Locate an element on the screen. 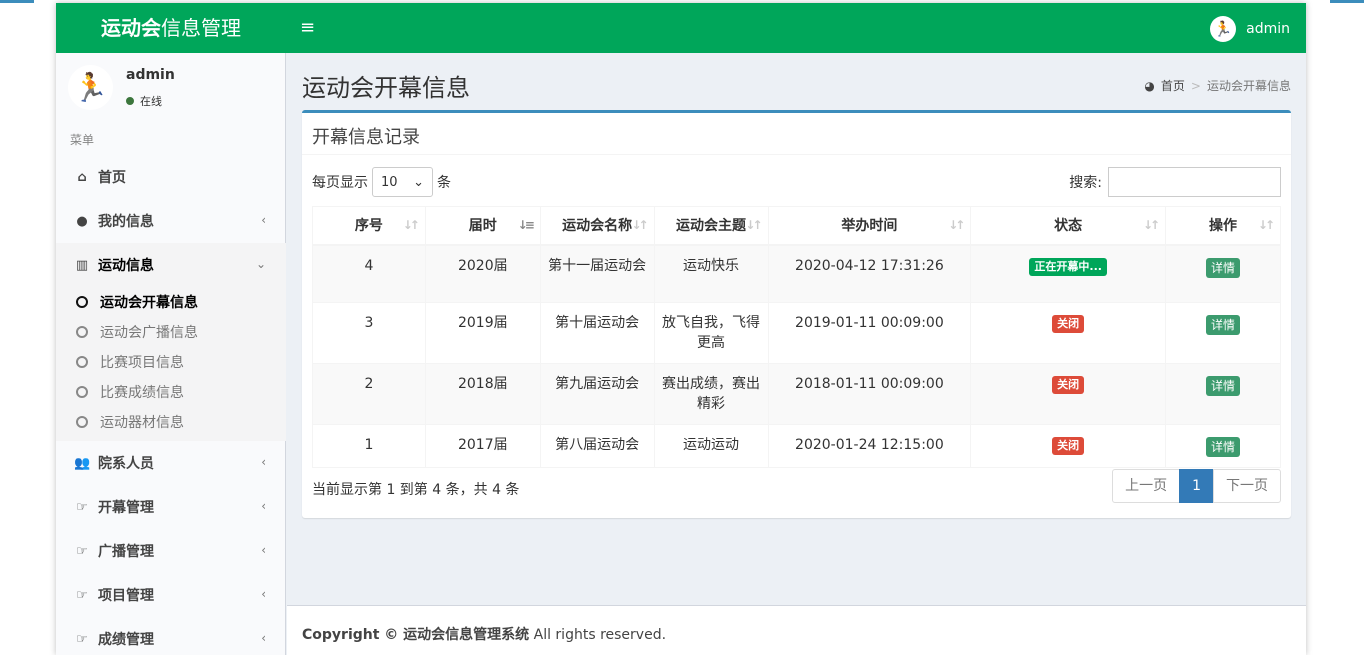 This screenshot has height=655, width=1364. header-username: admin is located at coordinates (1268, 29).